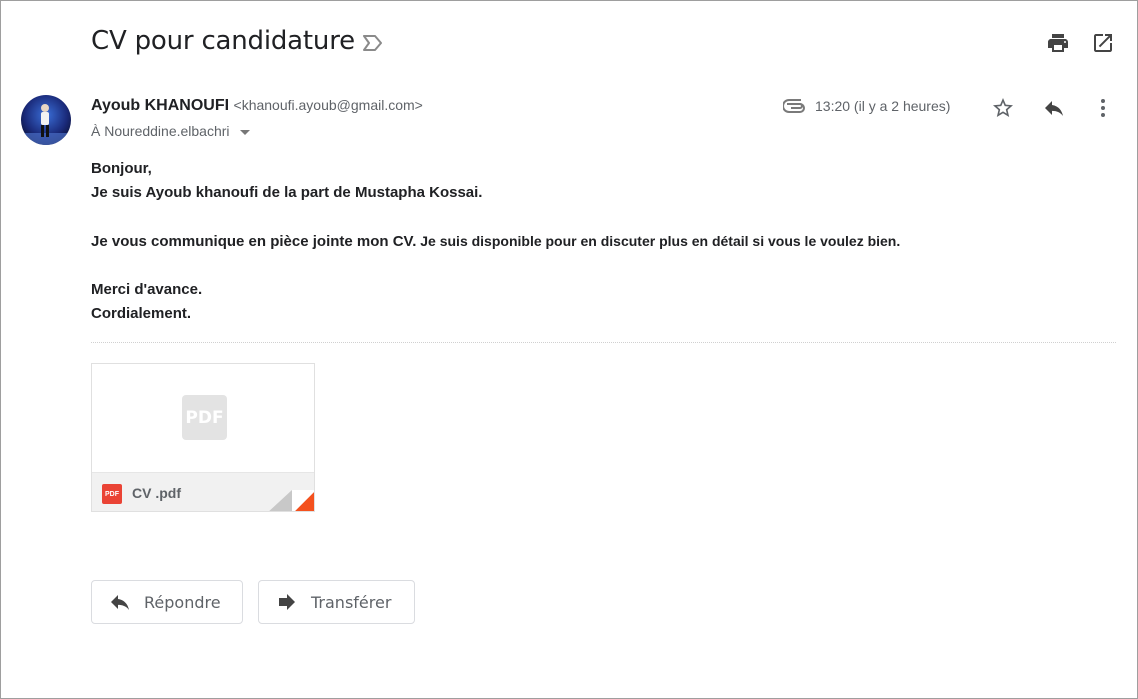 The width and height of the screenshot is (1138, 699). What do you see at coordinates (244, 132) in the screenshot?
I see `chevron-down-icon` at bounding box center [244, 132].